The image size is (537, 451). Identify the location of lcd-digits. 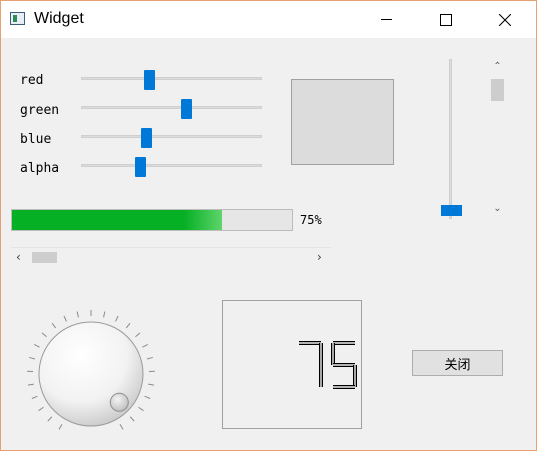
(328, 365).